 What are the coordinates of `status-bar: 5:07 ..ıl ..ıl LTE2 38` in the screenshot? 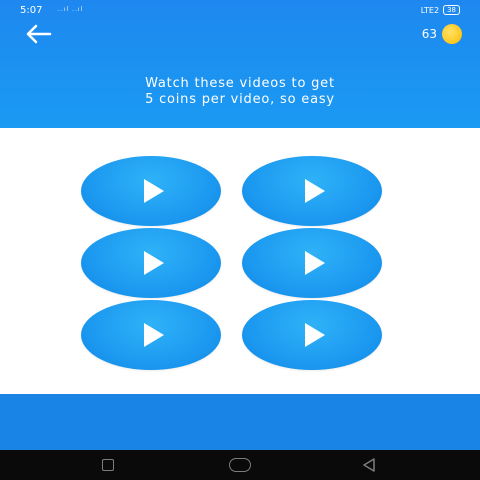 It's located at (240, 11).